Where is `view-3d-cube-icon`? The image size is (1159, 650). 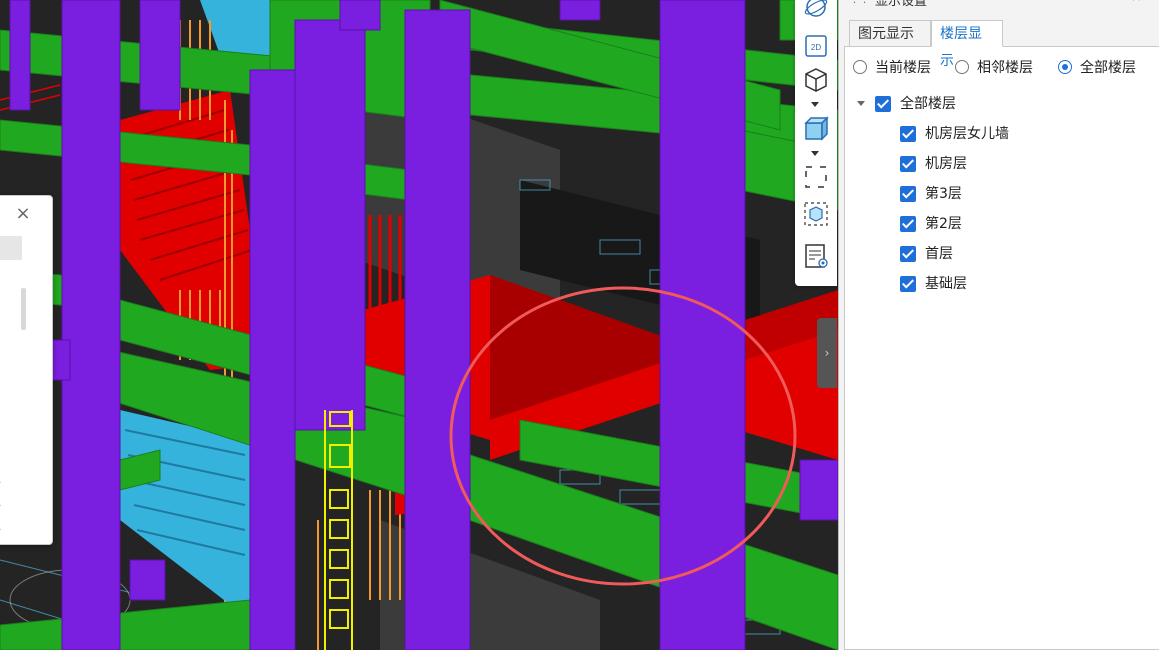 view-3d-cube-icon is located at coordinates (816, 80).